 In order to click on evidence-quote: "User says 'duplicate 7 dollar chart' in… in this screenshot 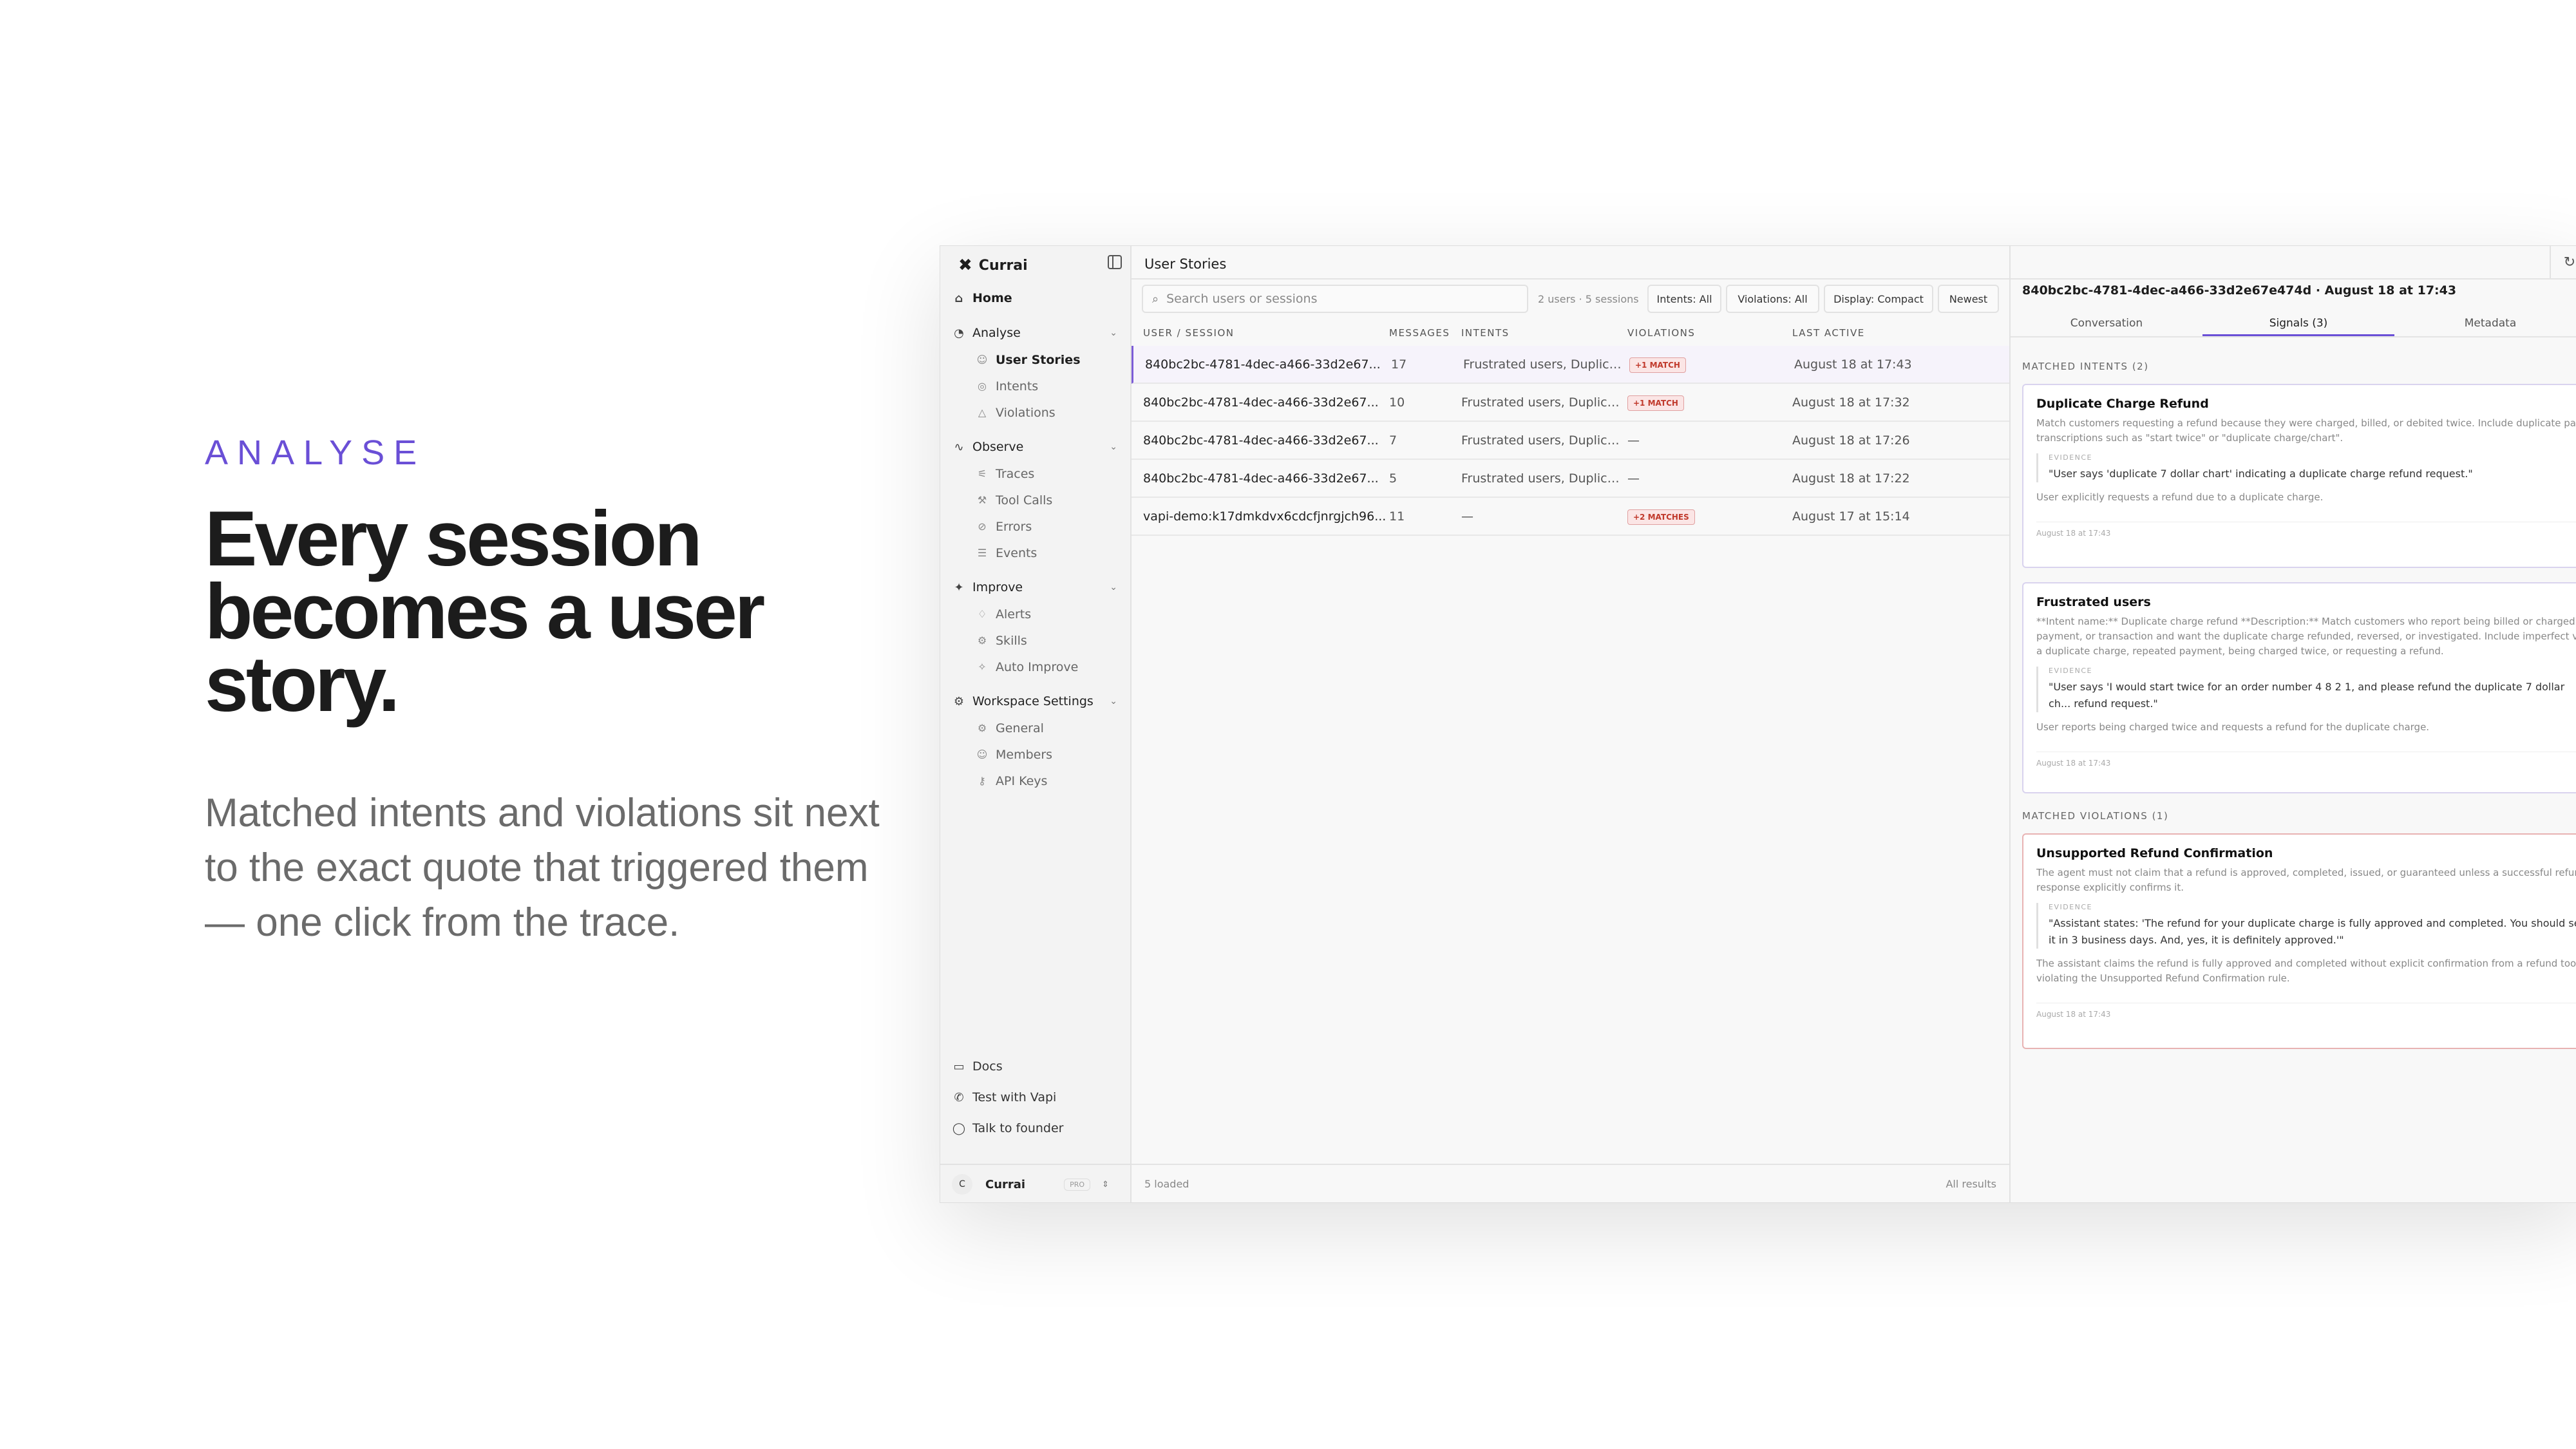, I will do `click(2312, 474)`.